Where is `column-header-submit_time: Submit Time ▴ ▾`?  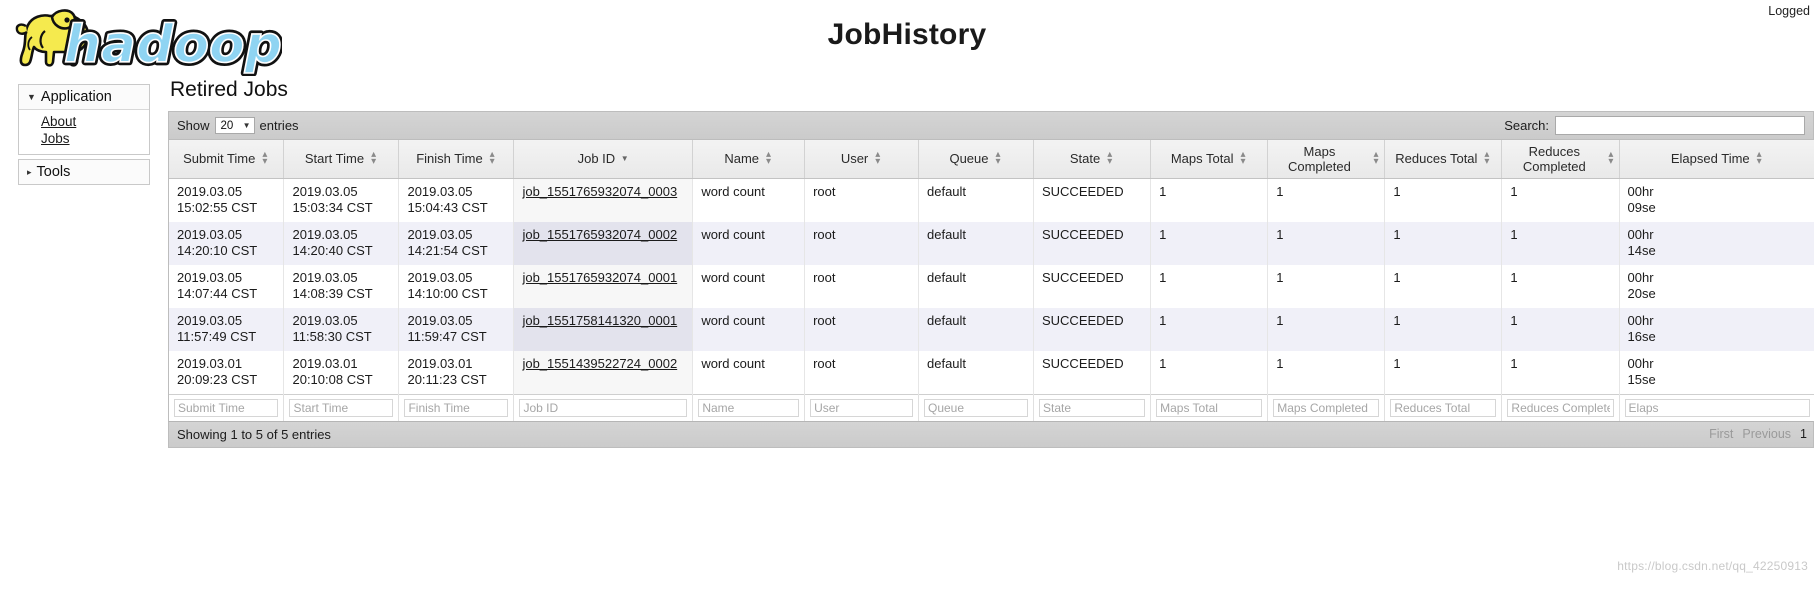
column-header-submit_time: Submit Time ▴ ▾ is located at coordinates (227, 159).